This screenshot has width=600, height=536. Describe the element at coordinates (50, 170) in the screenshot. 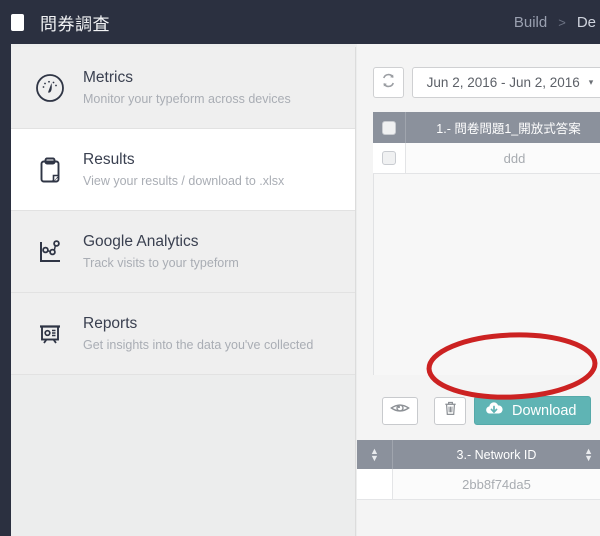

I see `clipboard-icon` at that location.